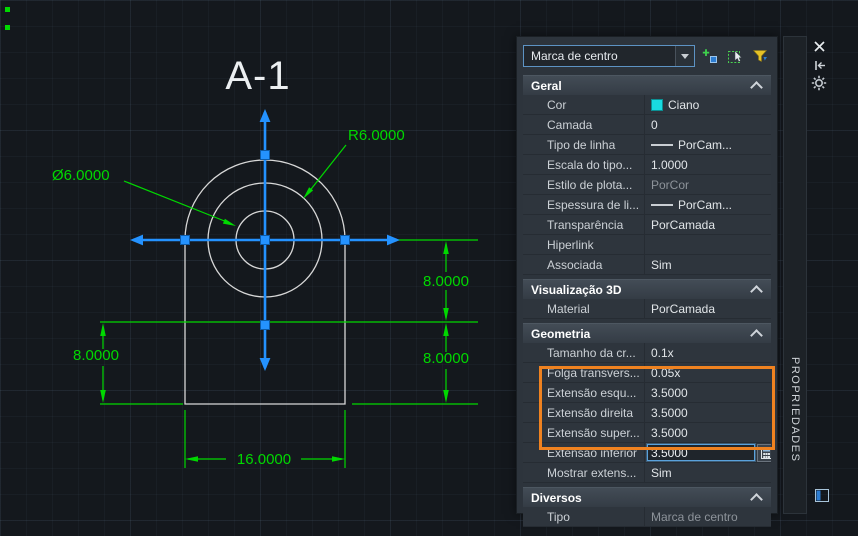 This screenshot has width=858, height=536. I want to click on arrow-grip-top, so click(265, 115).